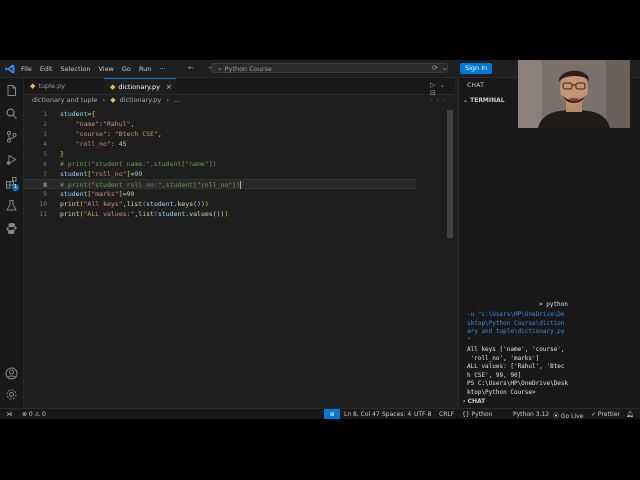 The image size is (640, 480). Describe the element at coordinates (476, 68) in the screenshot. I see `sign-in-button: Sign In` at that location.